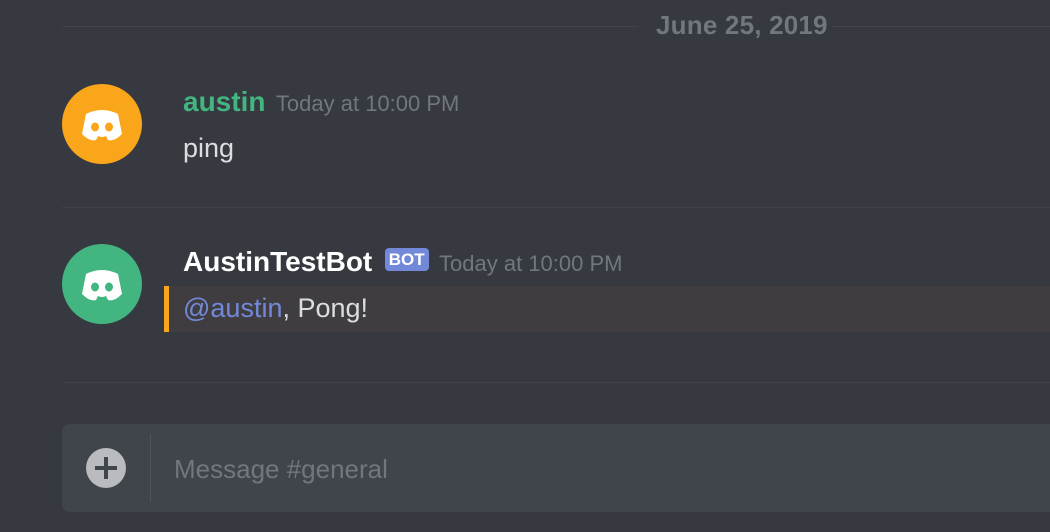 Image resolution: width=1050 pixels, height=532 pixels. Describe the element at coordinates (209, 148) in the screenshot. I see `message-content: ping` at that location.